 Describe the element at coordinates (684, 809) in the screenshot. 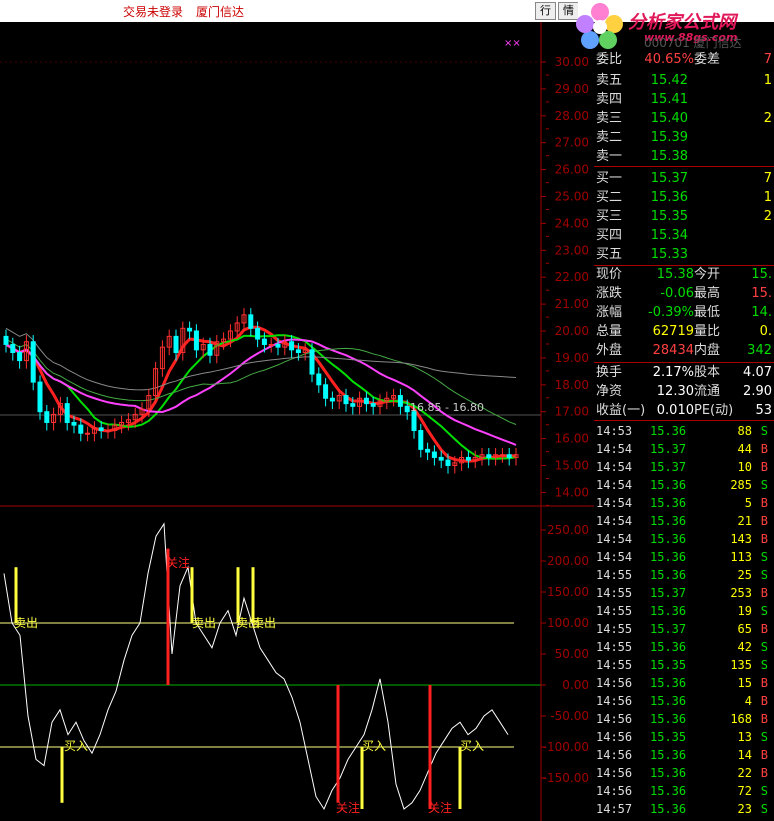

I see `trade-tick-row: 14:57 15.36 23 S` at that location.